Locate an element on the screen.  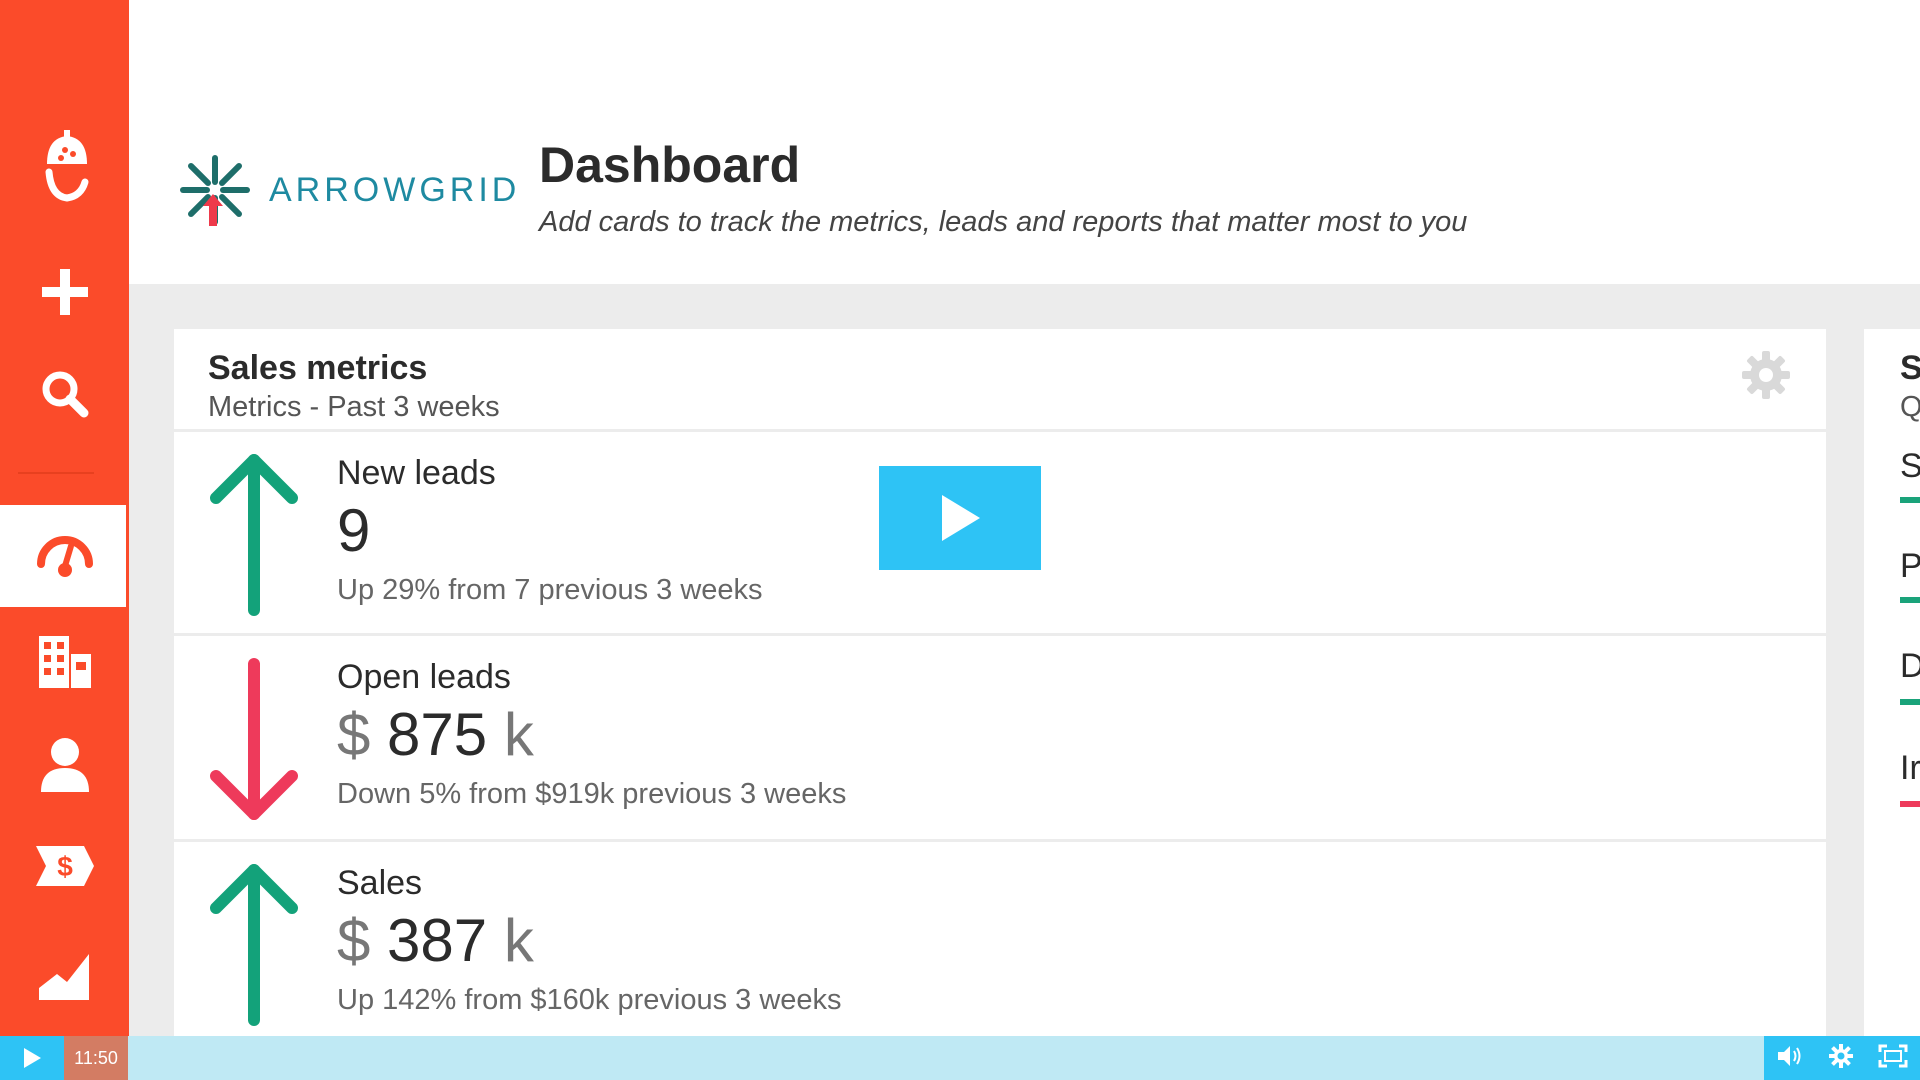
play-button is located at coordinates (32, 1058).